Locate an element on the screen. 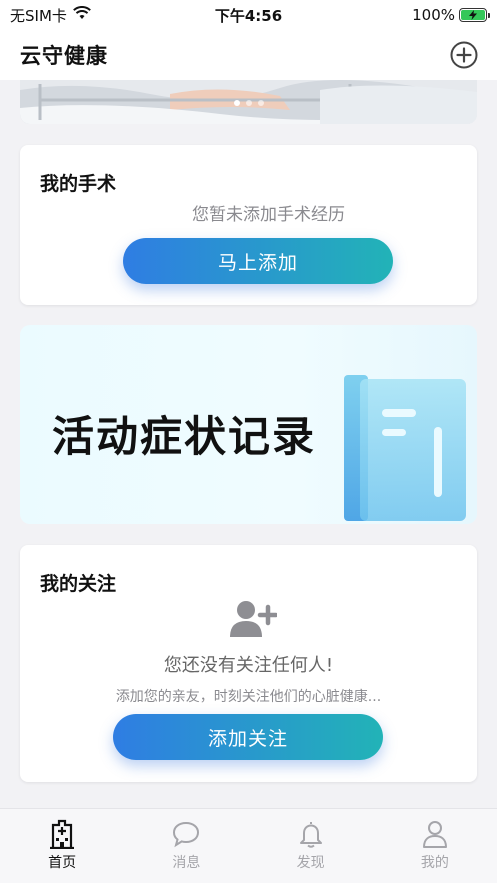 Image resolution: width=497 pixels, height=883 pixels. add-surgery-button: 马上添加 is located at coordinates (258, 261).